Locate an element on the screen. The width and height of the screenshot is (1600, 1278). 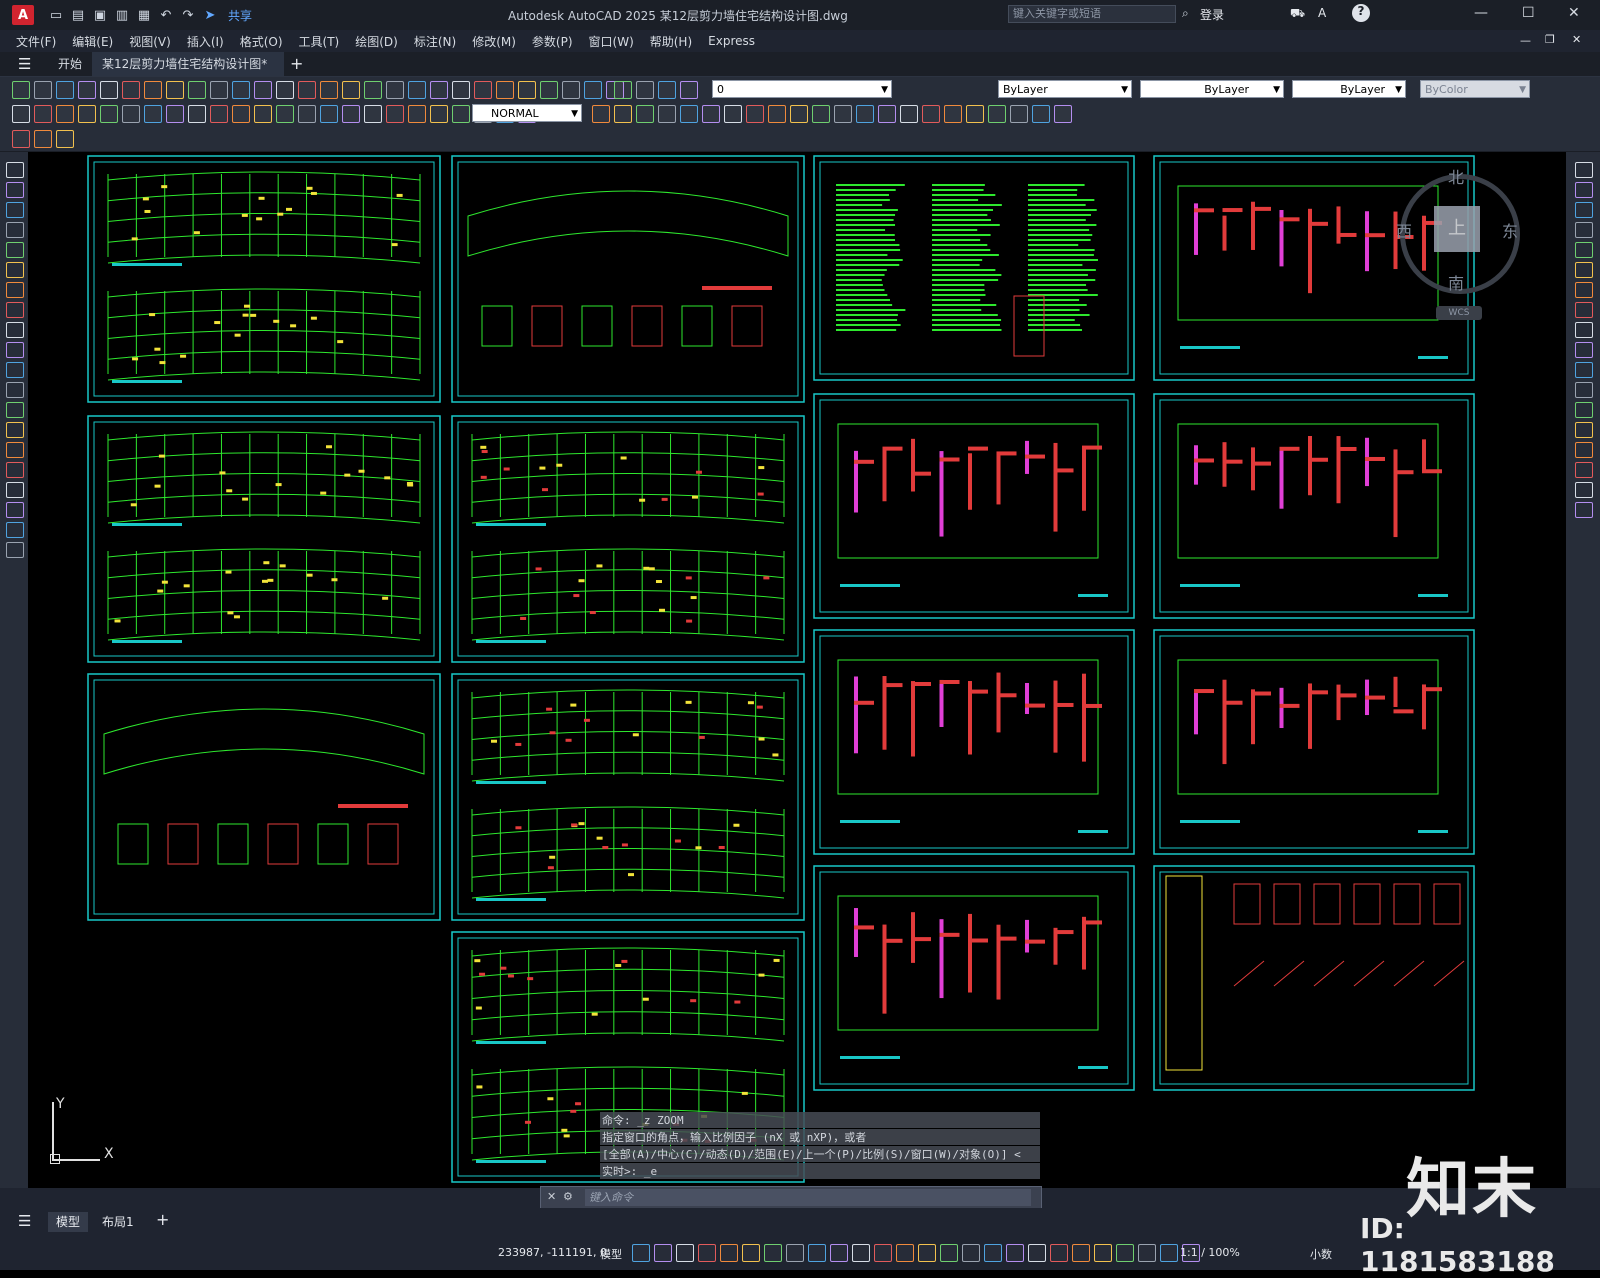
viewcube-top-face: 上 is located at coordinates (1457, 229).